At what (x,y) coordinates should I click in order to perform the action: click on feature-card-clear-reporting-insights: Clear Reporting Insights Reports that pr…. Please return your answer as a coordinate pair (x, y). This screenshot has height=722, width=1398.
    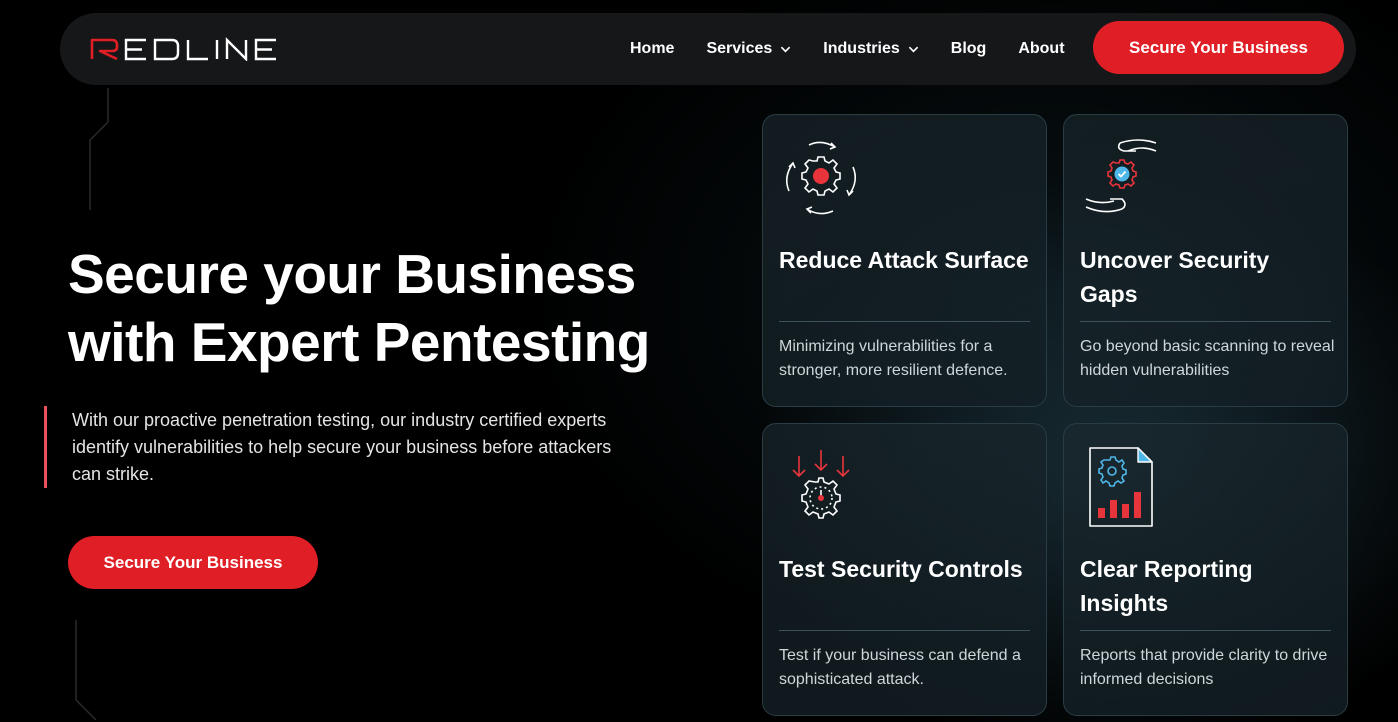
    Looking at the image, I should click on (1205, 569).